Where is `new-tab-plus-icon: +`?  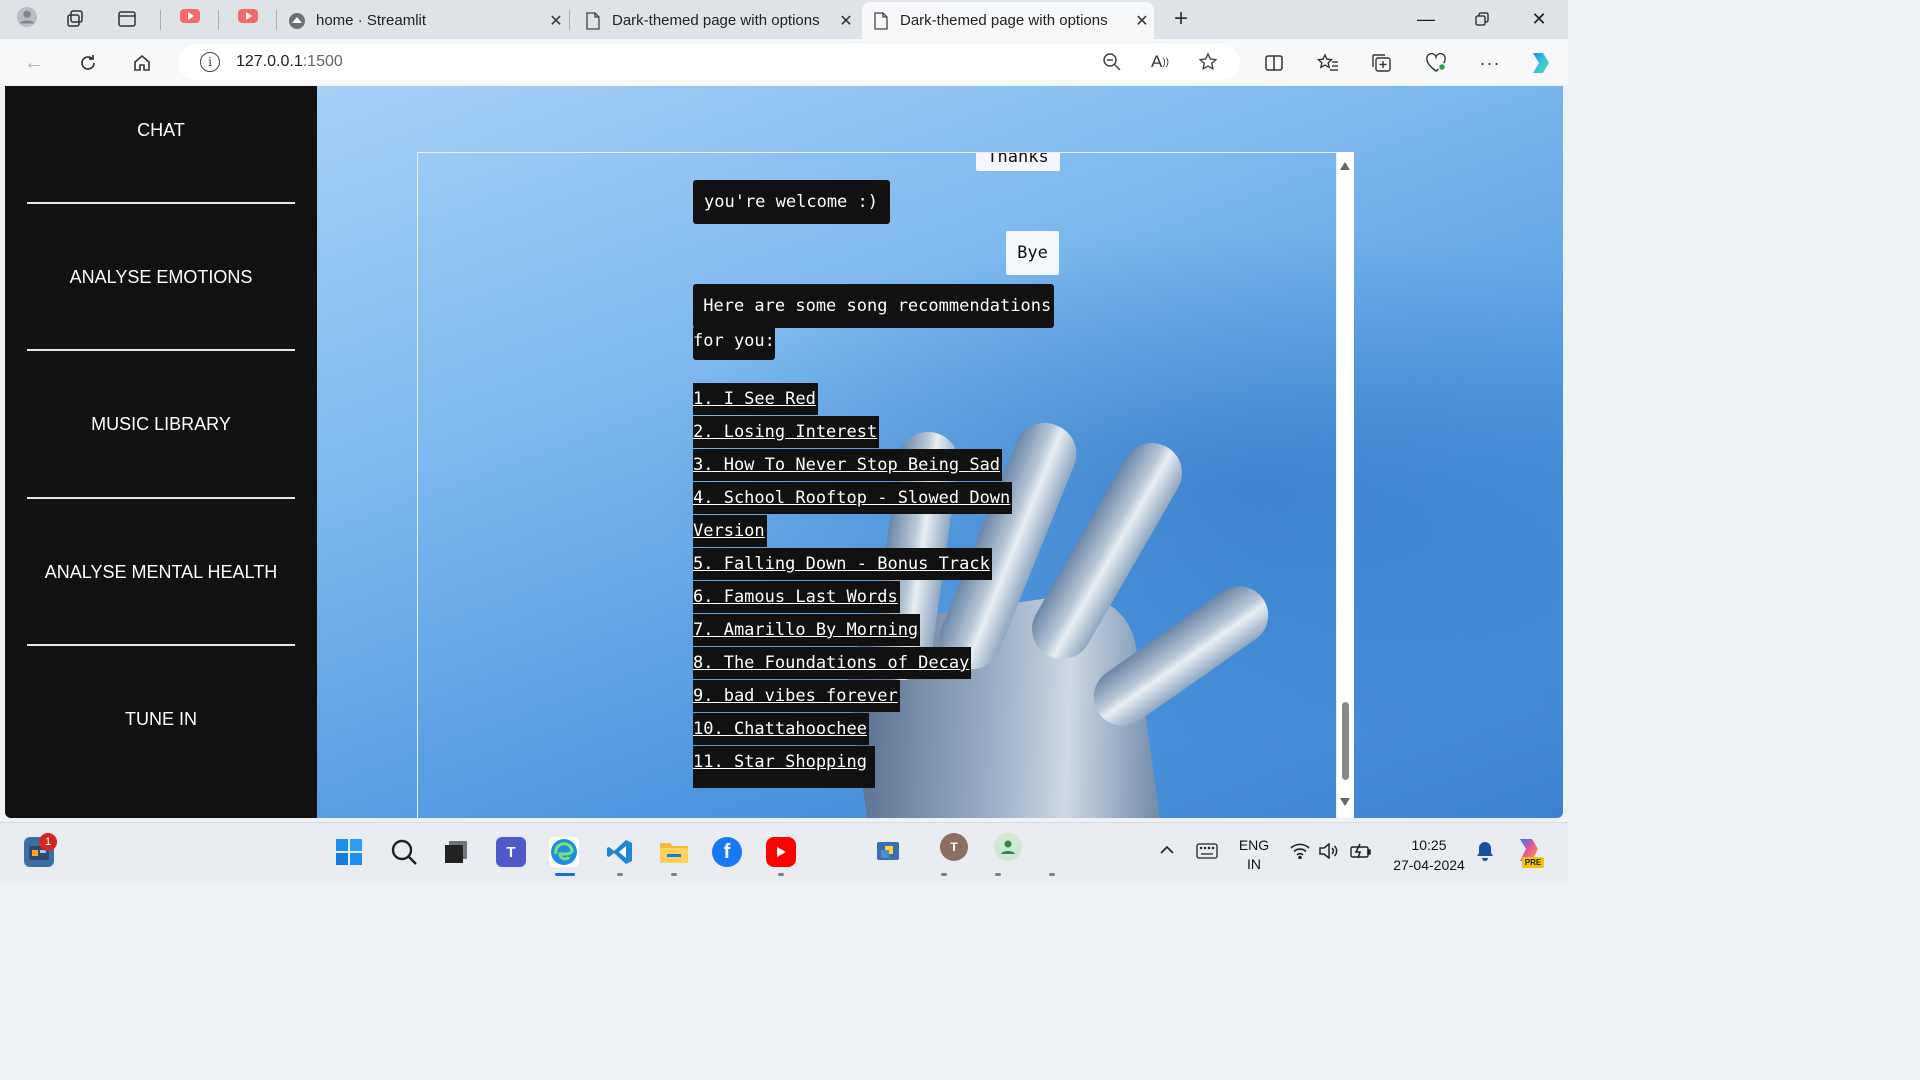 new-tab-plus-icon: + is located at coordinates (1181, 18).